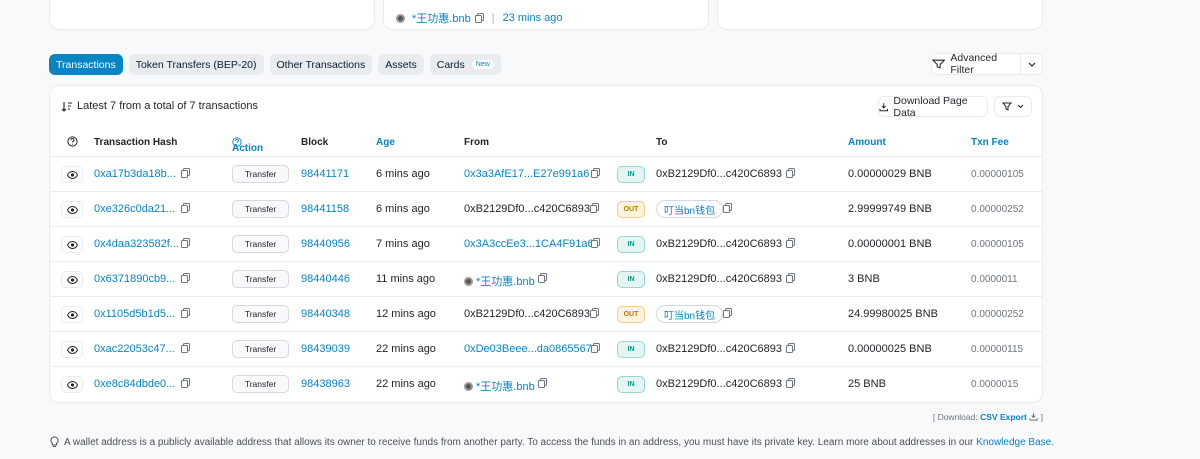  Describe the element at coordinates (631, 314) in the screenshot. I see `direction-badge: OUT` at that location.